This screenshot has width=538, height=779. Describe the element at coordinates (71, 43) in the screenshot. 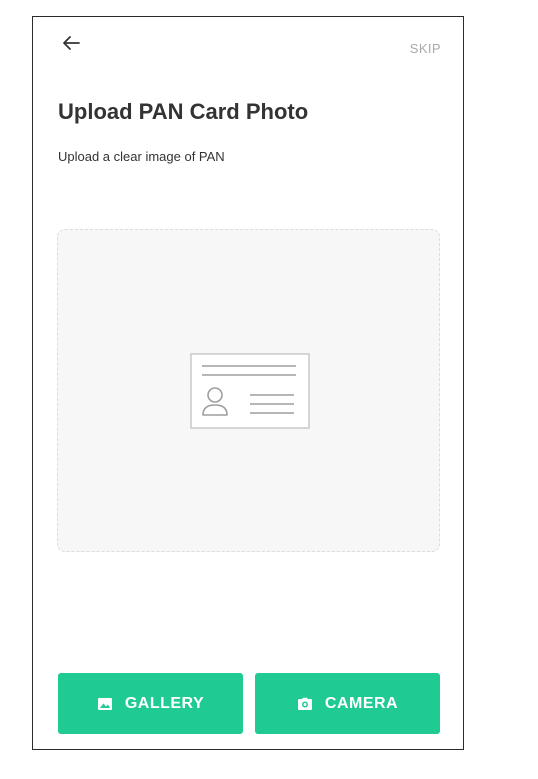

I see `arrow-left-icon` at that location.